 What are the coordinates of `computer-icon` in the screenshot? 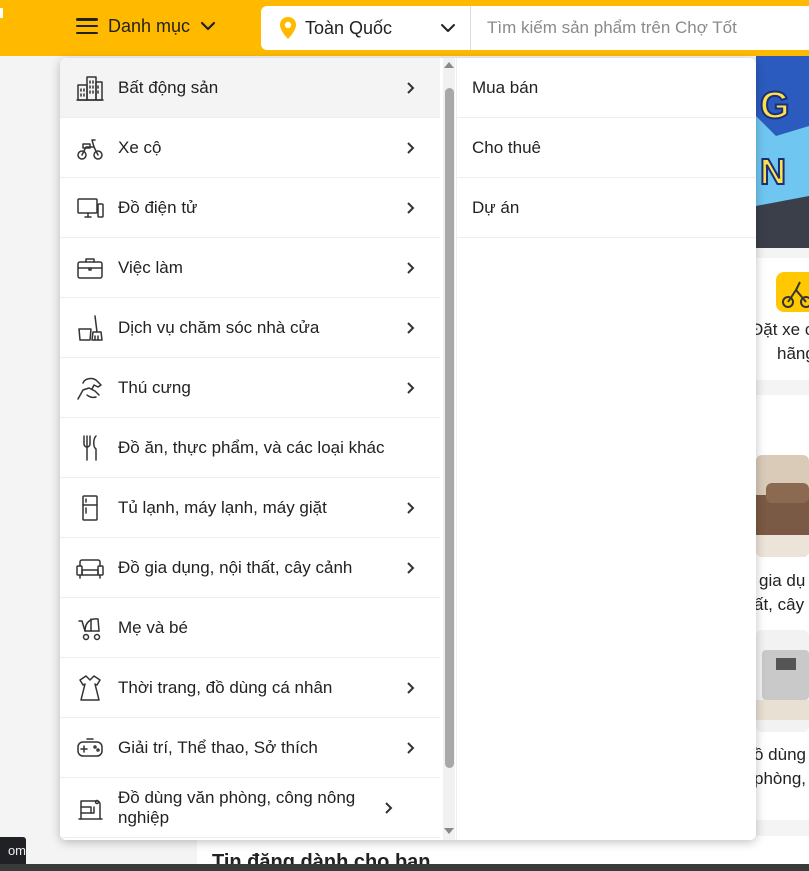 It's located at (90, 208).